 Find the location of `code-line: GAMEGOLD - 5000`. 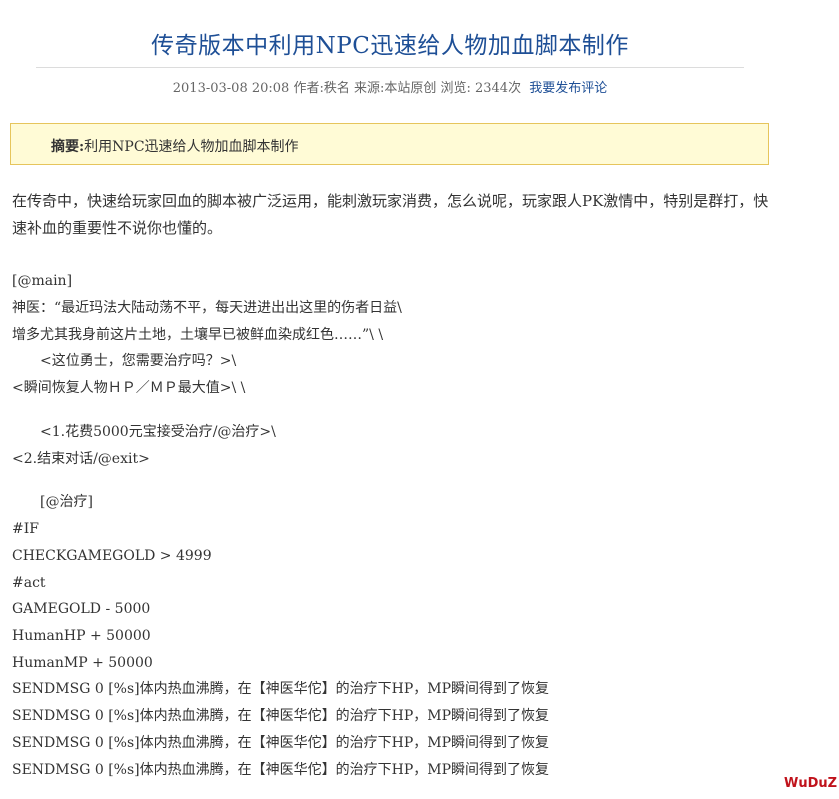

code-line: GAMEGOLD - 5000 is located at coordinates (81, 609).